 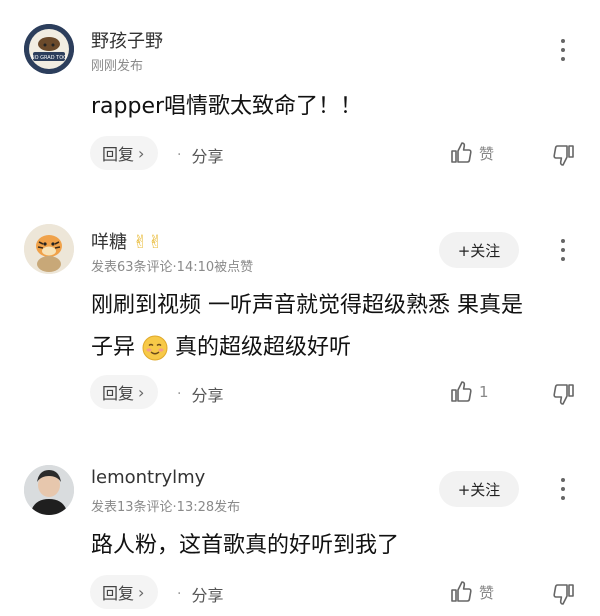 I want to click on comment-text-line: rapper唱情歌太致命了！！, so click(x=227, y=106).